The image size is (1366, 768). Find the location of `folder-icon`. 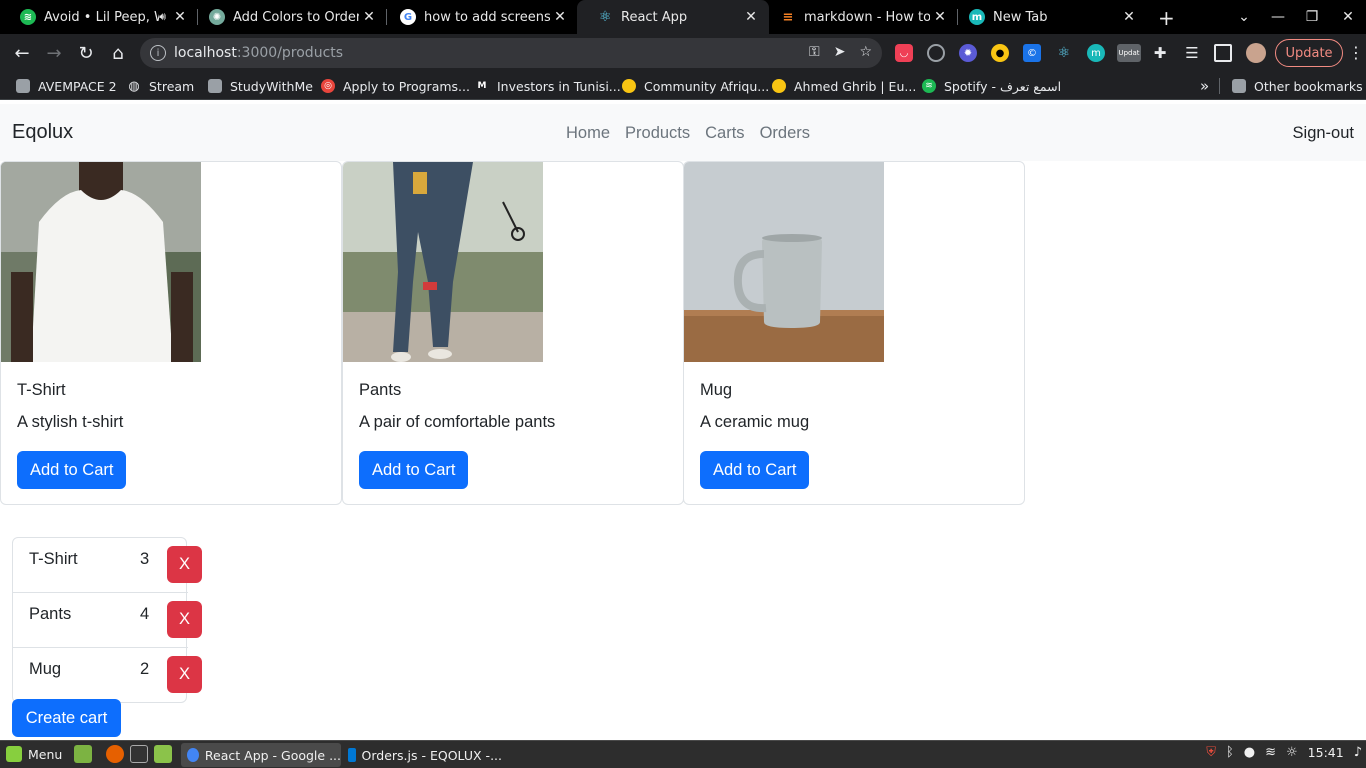

folder-icon is located at coordinates (1239, 86).